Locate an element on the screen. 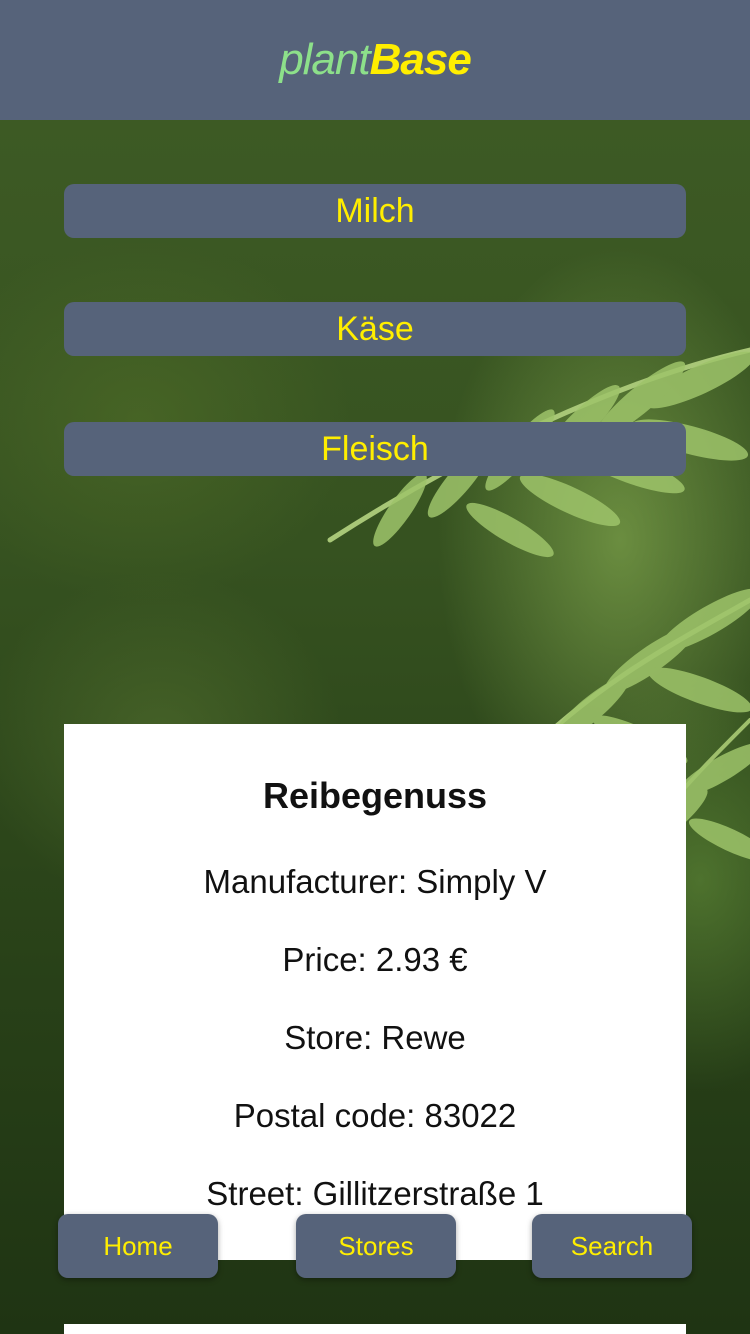 This screenshot has height=1334, width=750. nav-home-button: Home is located at coordinates (138, 1246).